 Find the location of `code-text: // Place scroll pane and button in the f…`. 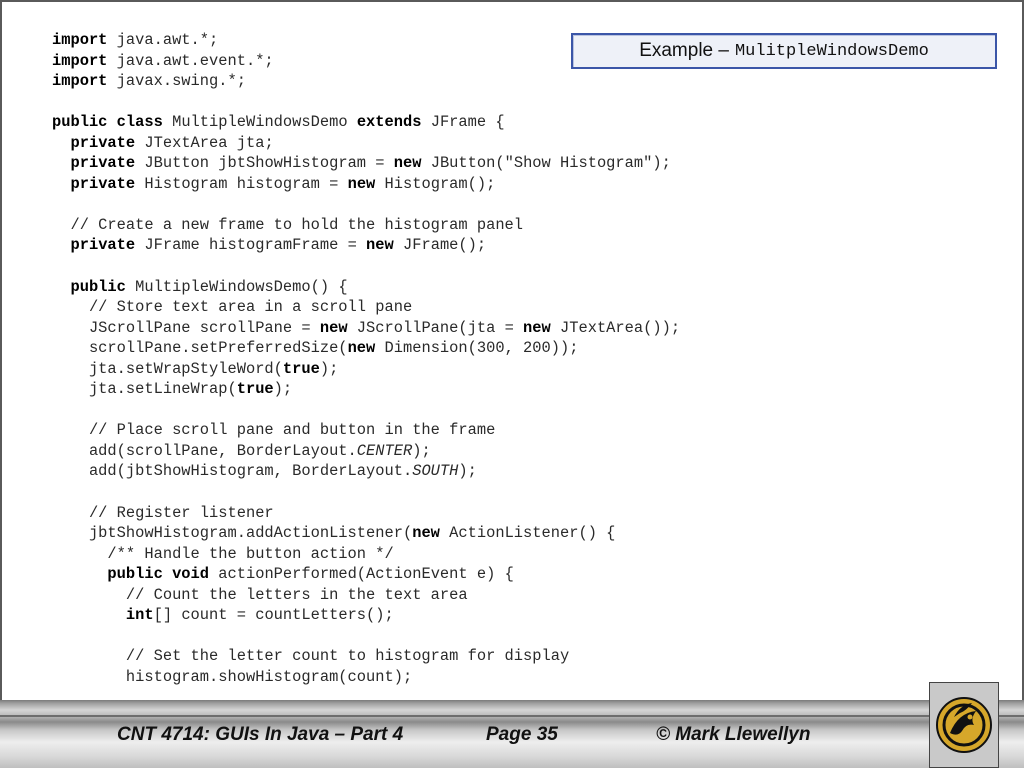

code-text: // Place scroll pane and button in the f… is located at coordinates (274, 430).